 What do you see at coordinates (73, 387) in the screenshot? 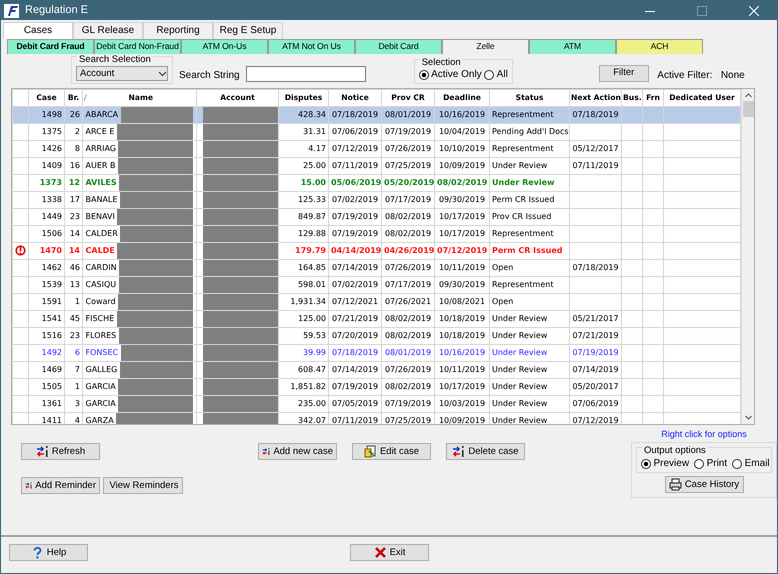
I see `table-cell: 1` at bounding box center [73, 387].